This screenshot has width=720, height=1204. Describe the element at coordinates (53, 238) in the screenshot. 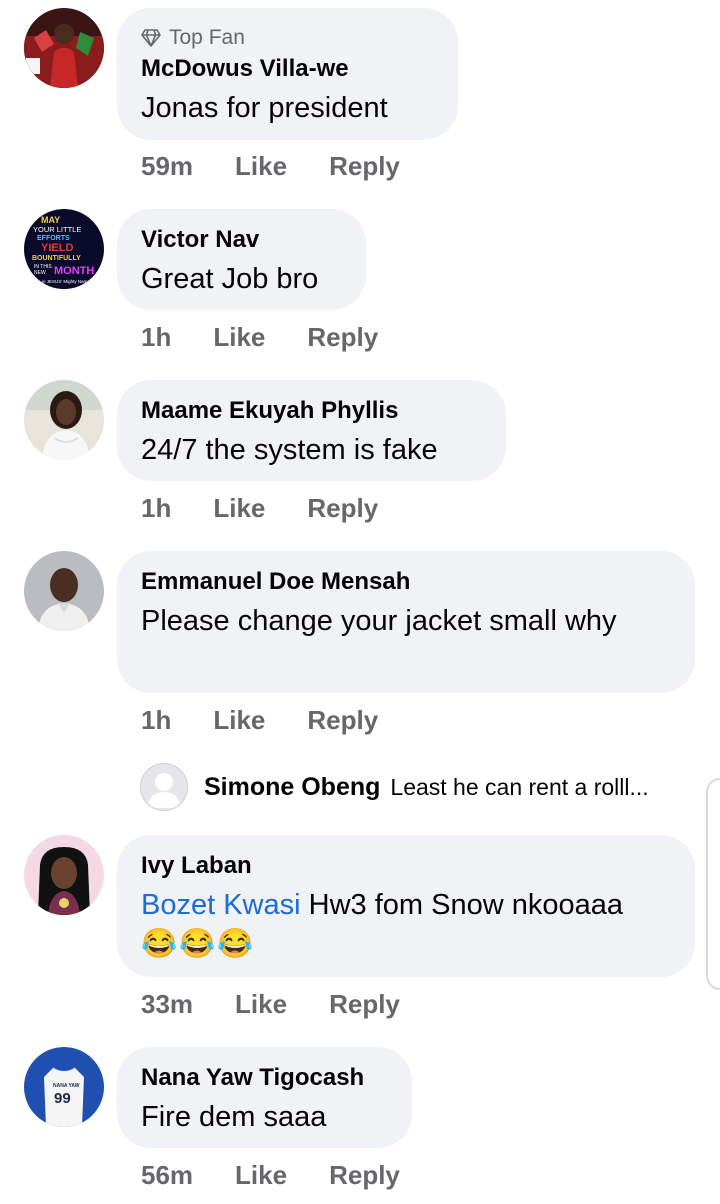

I see `avatar-text-line: EFFORTS` at that location.